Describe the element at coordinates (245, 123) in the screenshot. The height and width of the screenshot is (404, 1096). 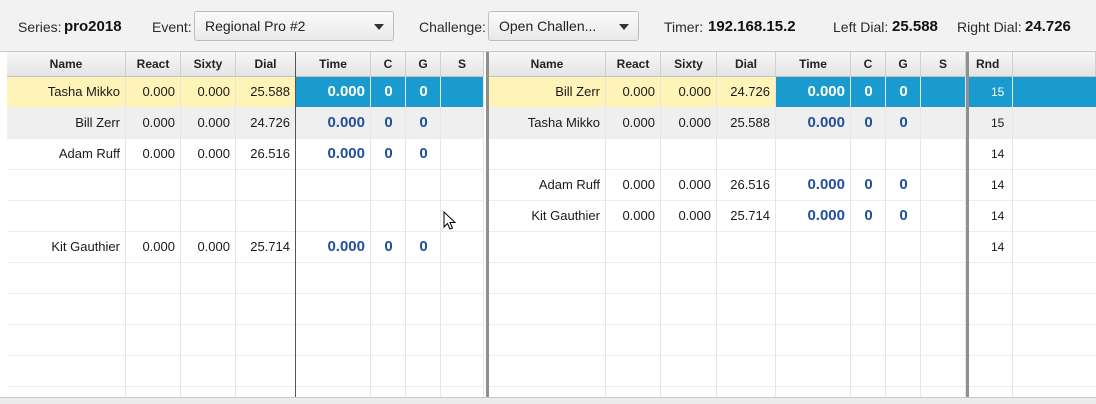
I see `lane-left-table-row: Bill Zerr 0.000 0.000 24.726 0.000 0 0` at that location.